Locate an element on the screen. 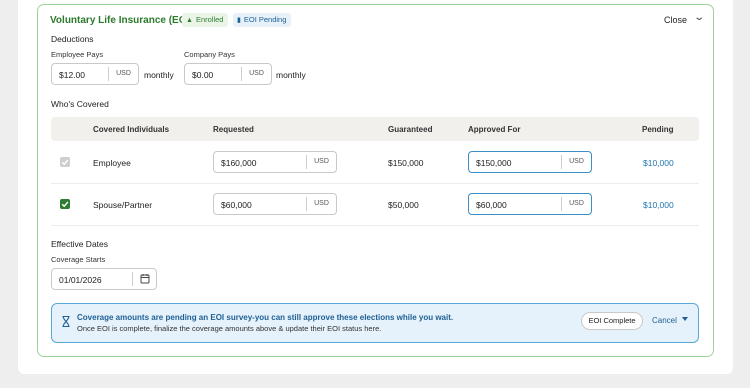  spouse-requested-value: $60,000 is located at coordinates (236, 205).